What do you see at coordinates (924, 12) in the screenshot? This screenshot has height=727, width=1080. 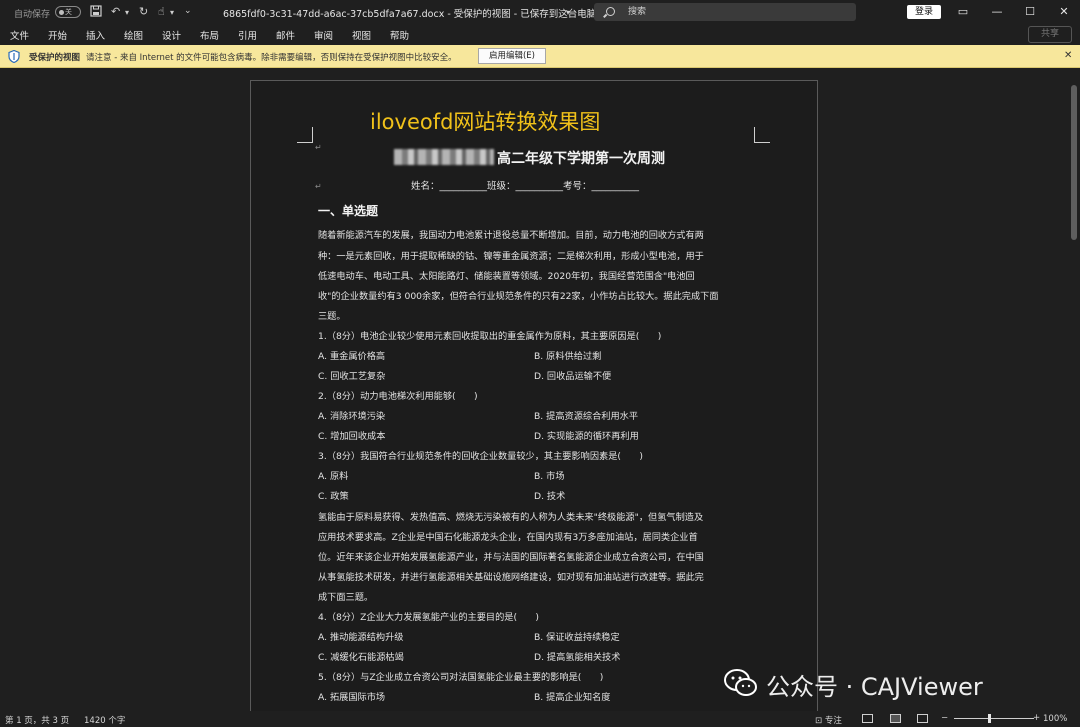 I see `login-button: 登录` at bounding box center [924, 12].